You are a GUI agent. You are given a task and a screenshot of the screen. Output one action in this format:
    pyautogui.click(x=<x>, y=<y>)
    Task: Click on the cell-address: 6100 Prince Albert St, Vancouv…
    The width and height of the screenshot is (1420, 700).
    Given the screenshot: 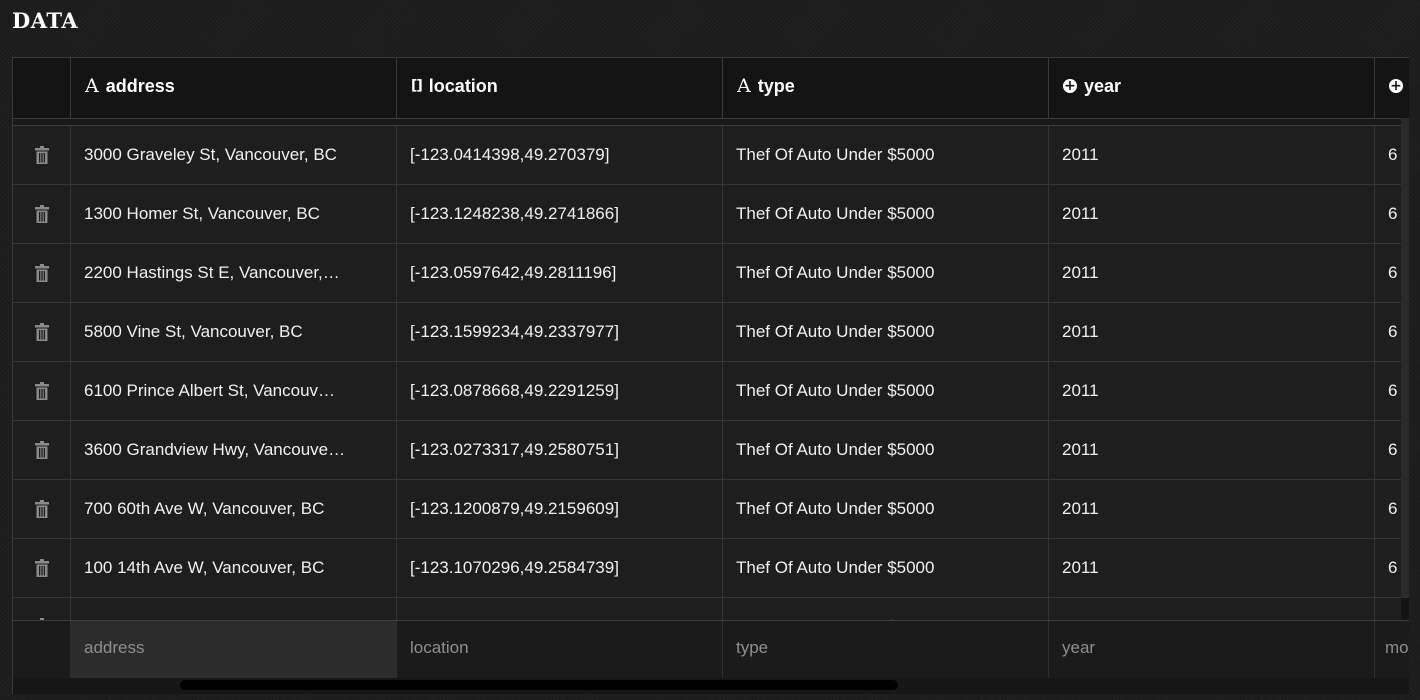 What is the action you would take?
    pyautogui.click(x=234, y=391)
    